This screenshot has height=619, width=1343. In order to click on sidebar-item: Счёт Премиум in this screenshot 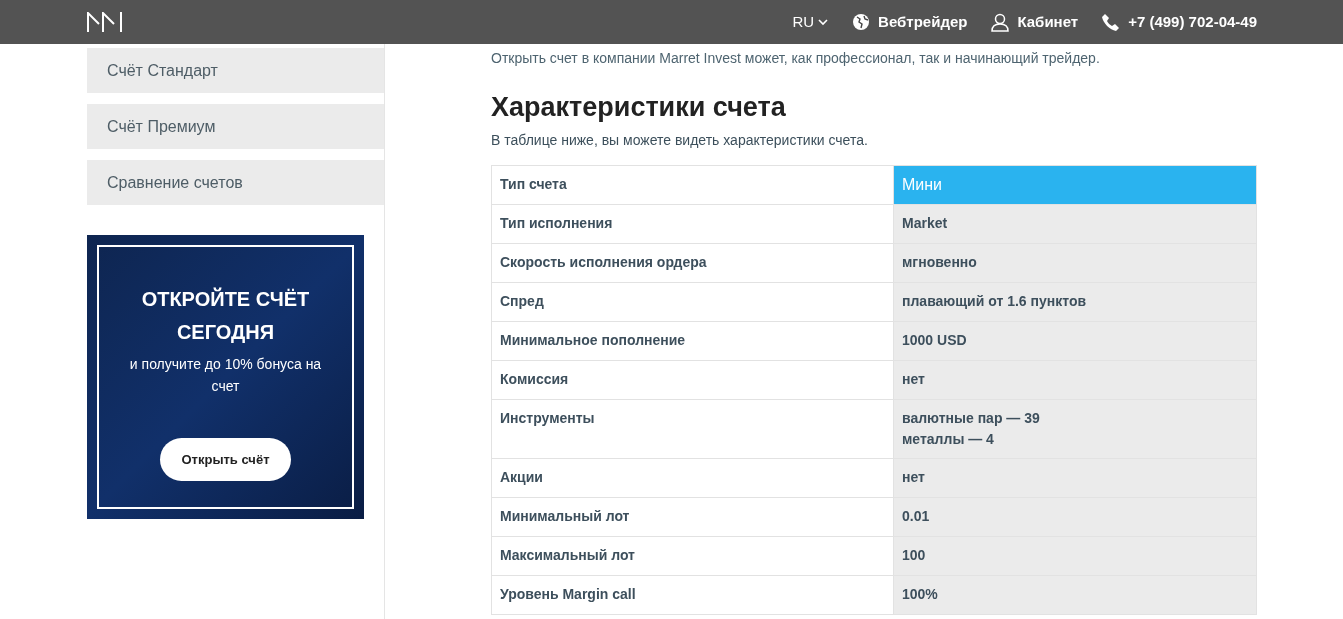, I will do `click(235, 126)`.